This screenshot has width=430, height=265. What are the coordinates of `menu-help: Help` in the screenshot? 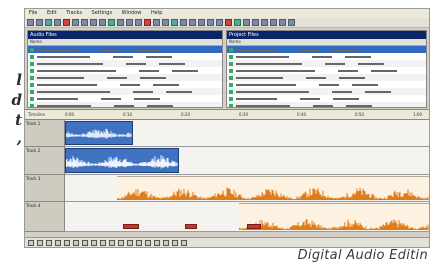 It's located at (156, 13).